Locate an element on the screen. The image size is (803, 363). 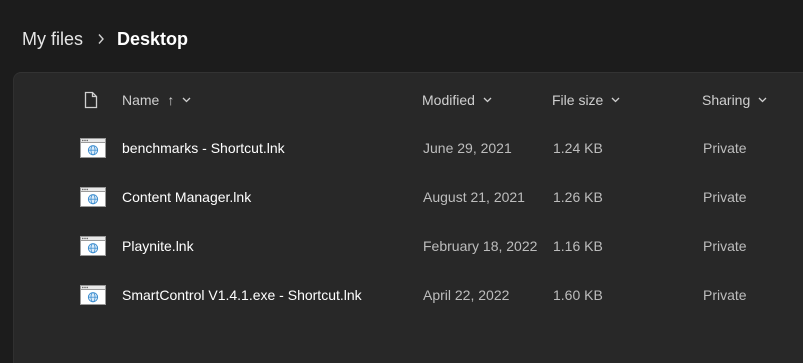
file-size: 1.16 KB is located at coordinates (578, 246).